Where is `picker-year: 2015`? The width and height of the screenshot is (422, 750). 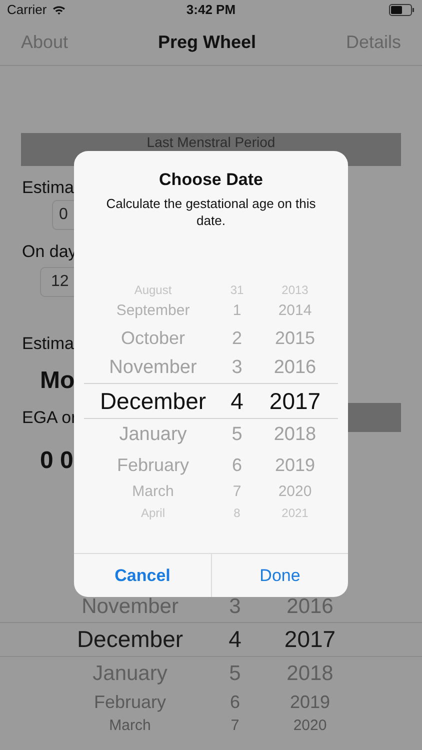
picker-year: 2015 is located at coordinates (295, 337).